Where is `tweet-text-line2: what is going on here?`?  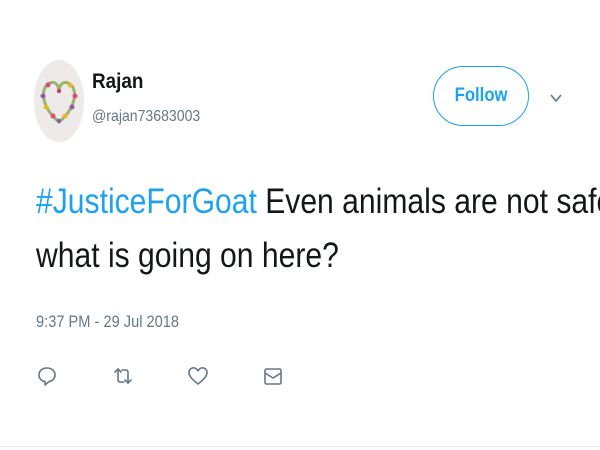 tweet-text-line2: what is going on here? is located at coordinates (187, 255).